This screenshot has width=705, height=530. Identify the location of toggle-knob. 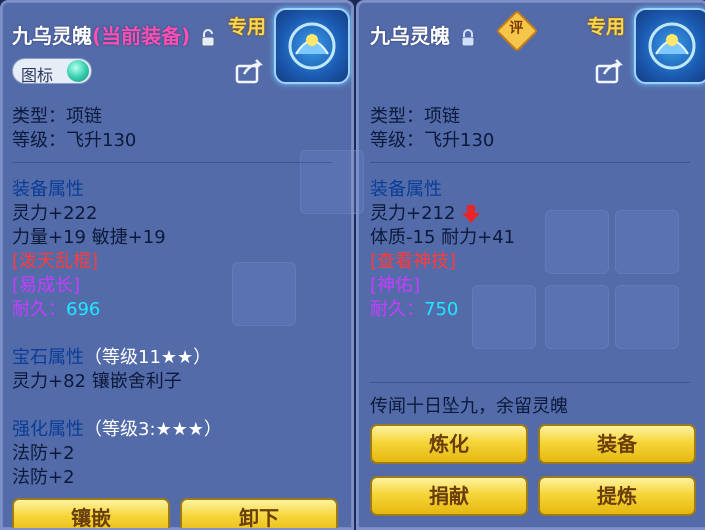
(78, 71).